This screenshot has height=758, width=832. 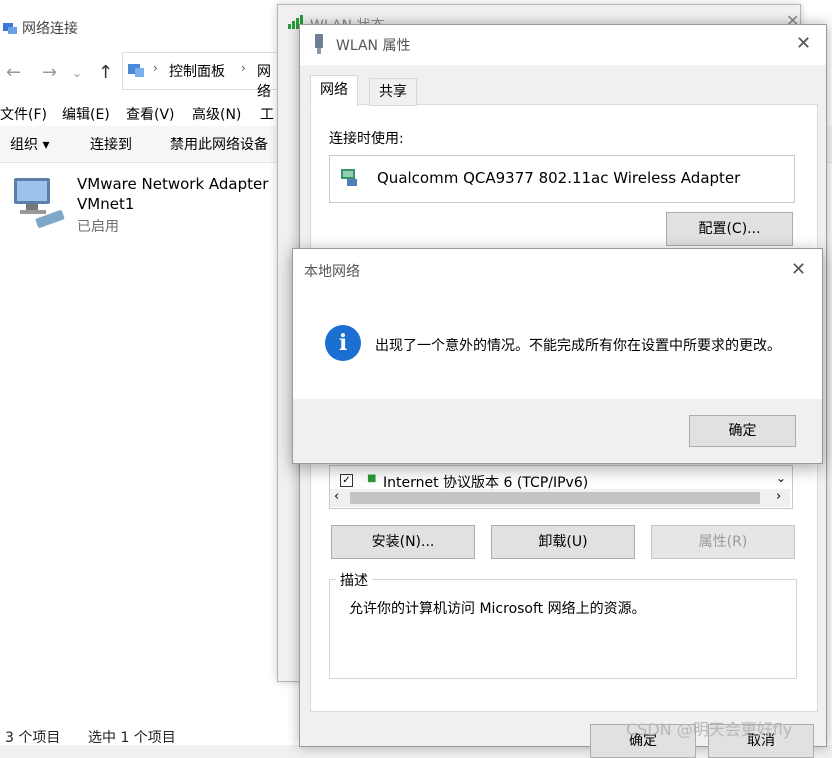 I want to click on horizontal-scrollbar: ‹ ›, so click(x=560, y=498).